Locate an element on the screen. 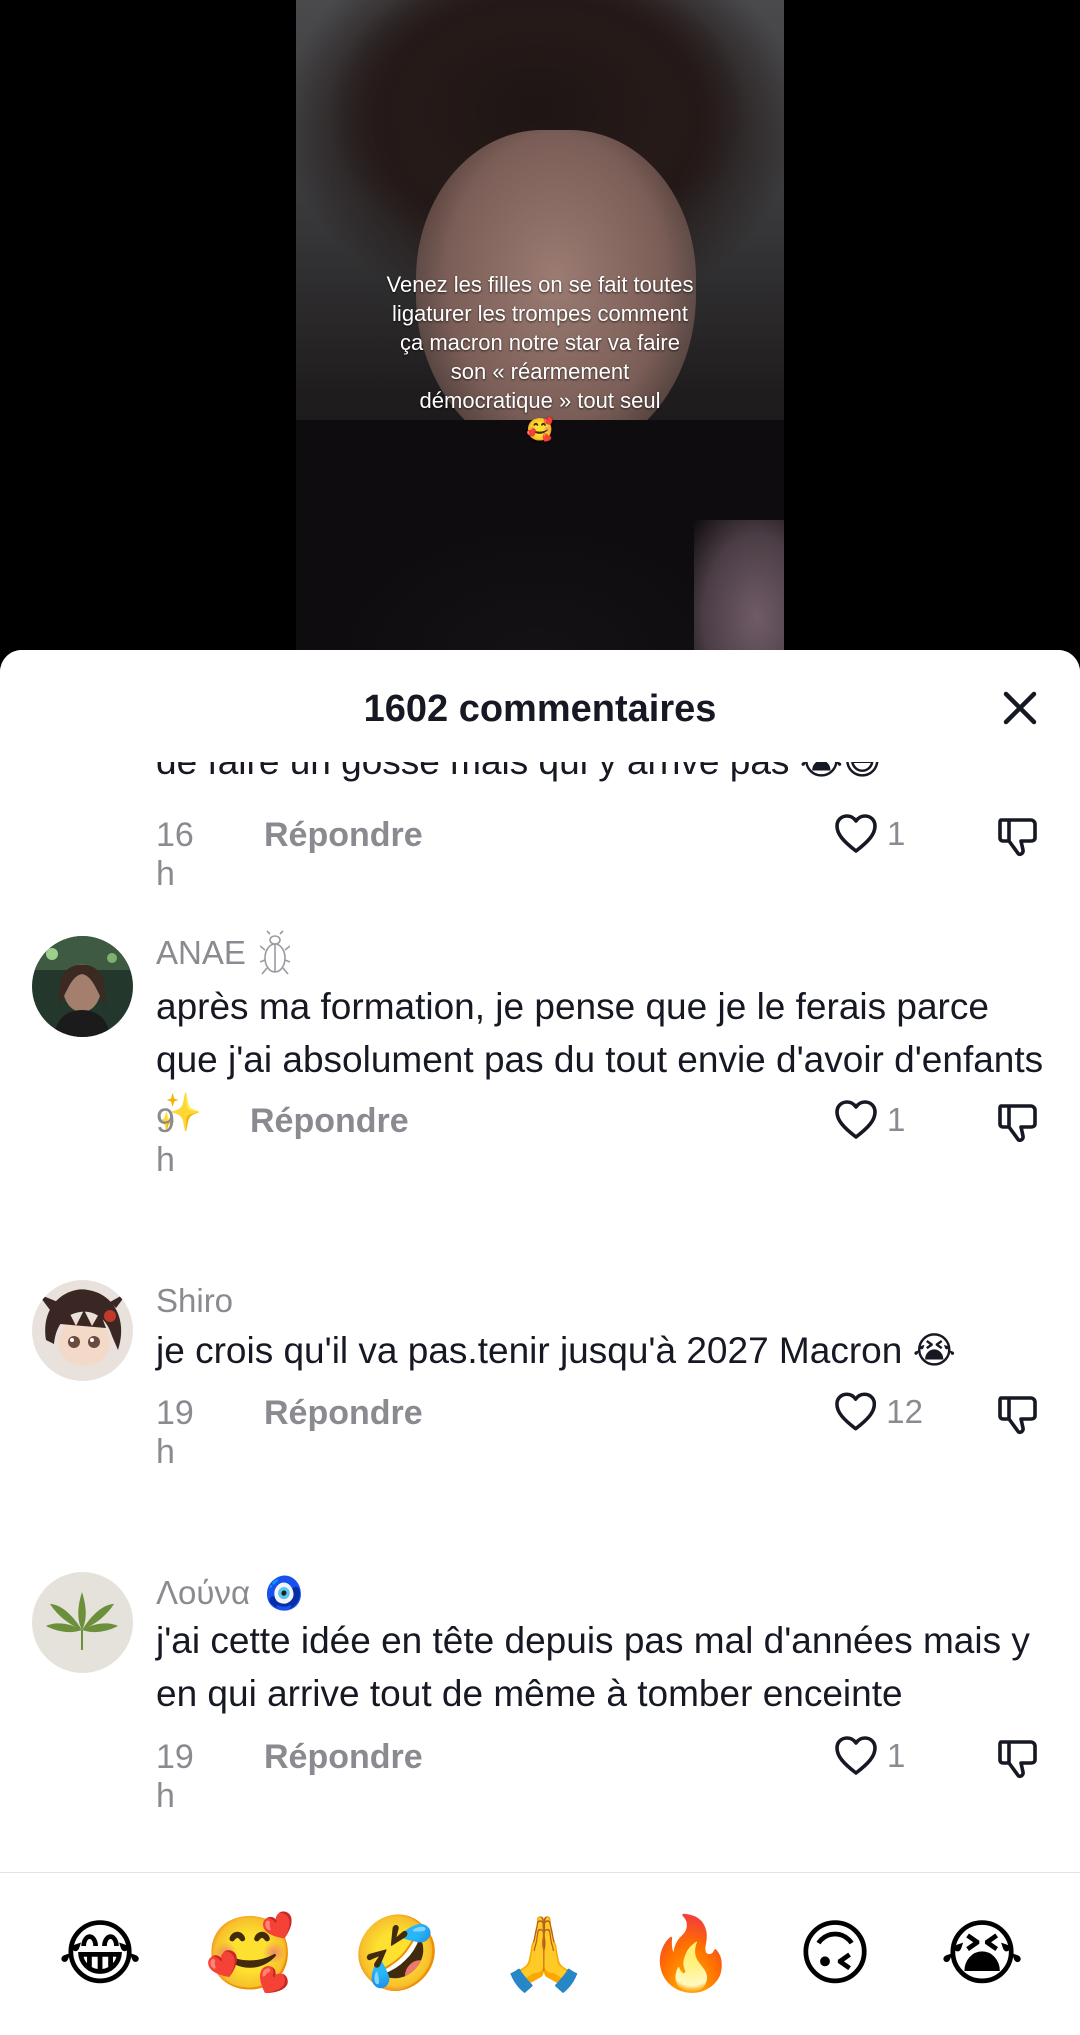 The image size is (1080, 2035). comment-username: Shiro is located at coordinates (194, 1301).